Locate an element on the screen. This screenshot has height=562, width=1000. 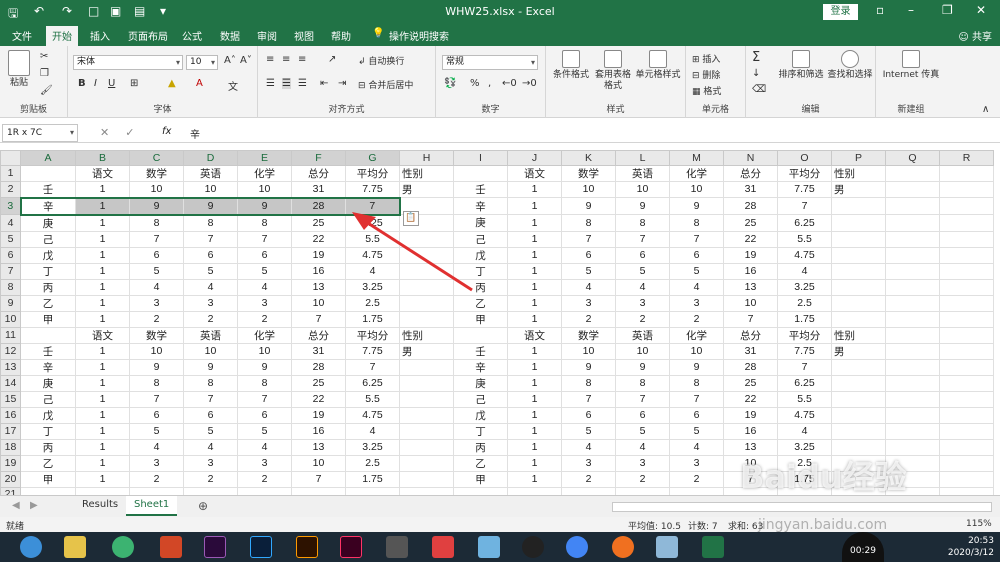
cell: 6.25 is located at coordinates (804, 223).